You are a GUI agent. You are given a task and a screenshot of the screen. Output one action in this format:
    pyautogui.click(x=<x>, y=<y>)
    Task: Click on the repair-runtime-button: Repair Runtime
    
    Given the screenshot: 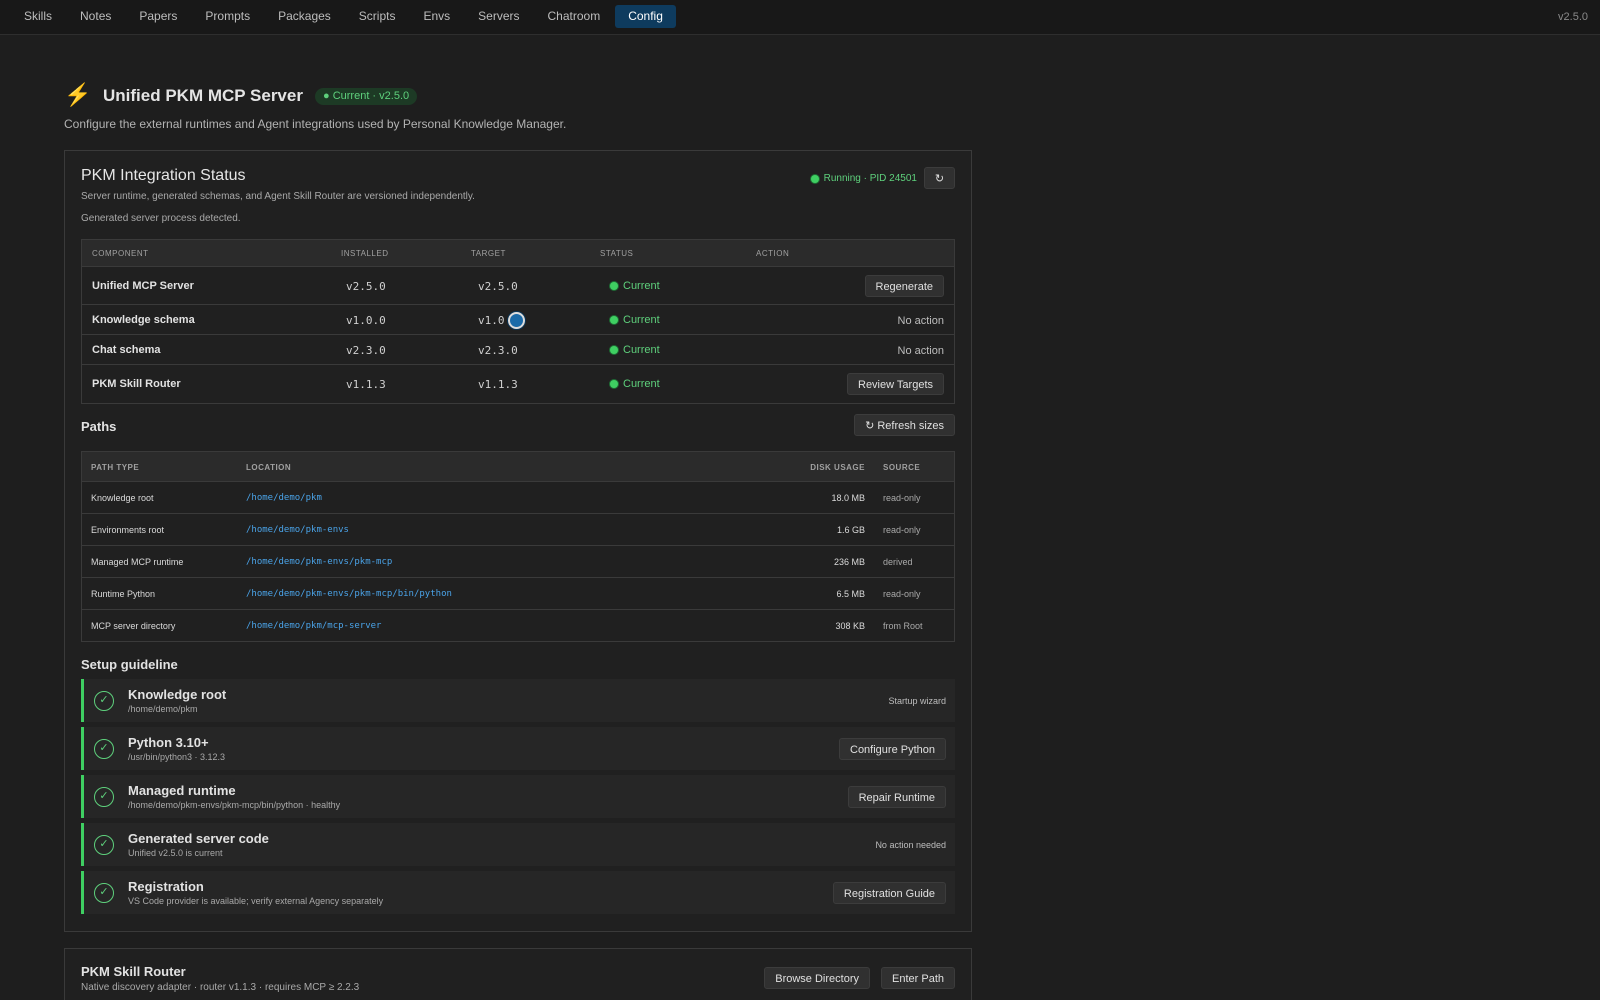 What is the action you would take?
    pyautogui.click(x=896, y=797)
    